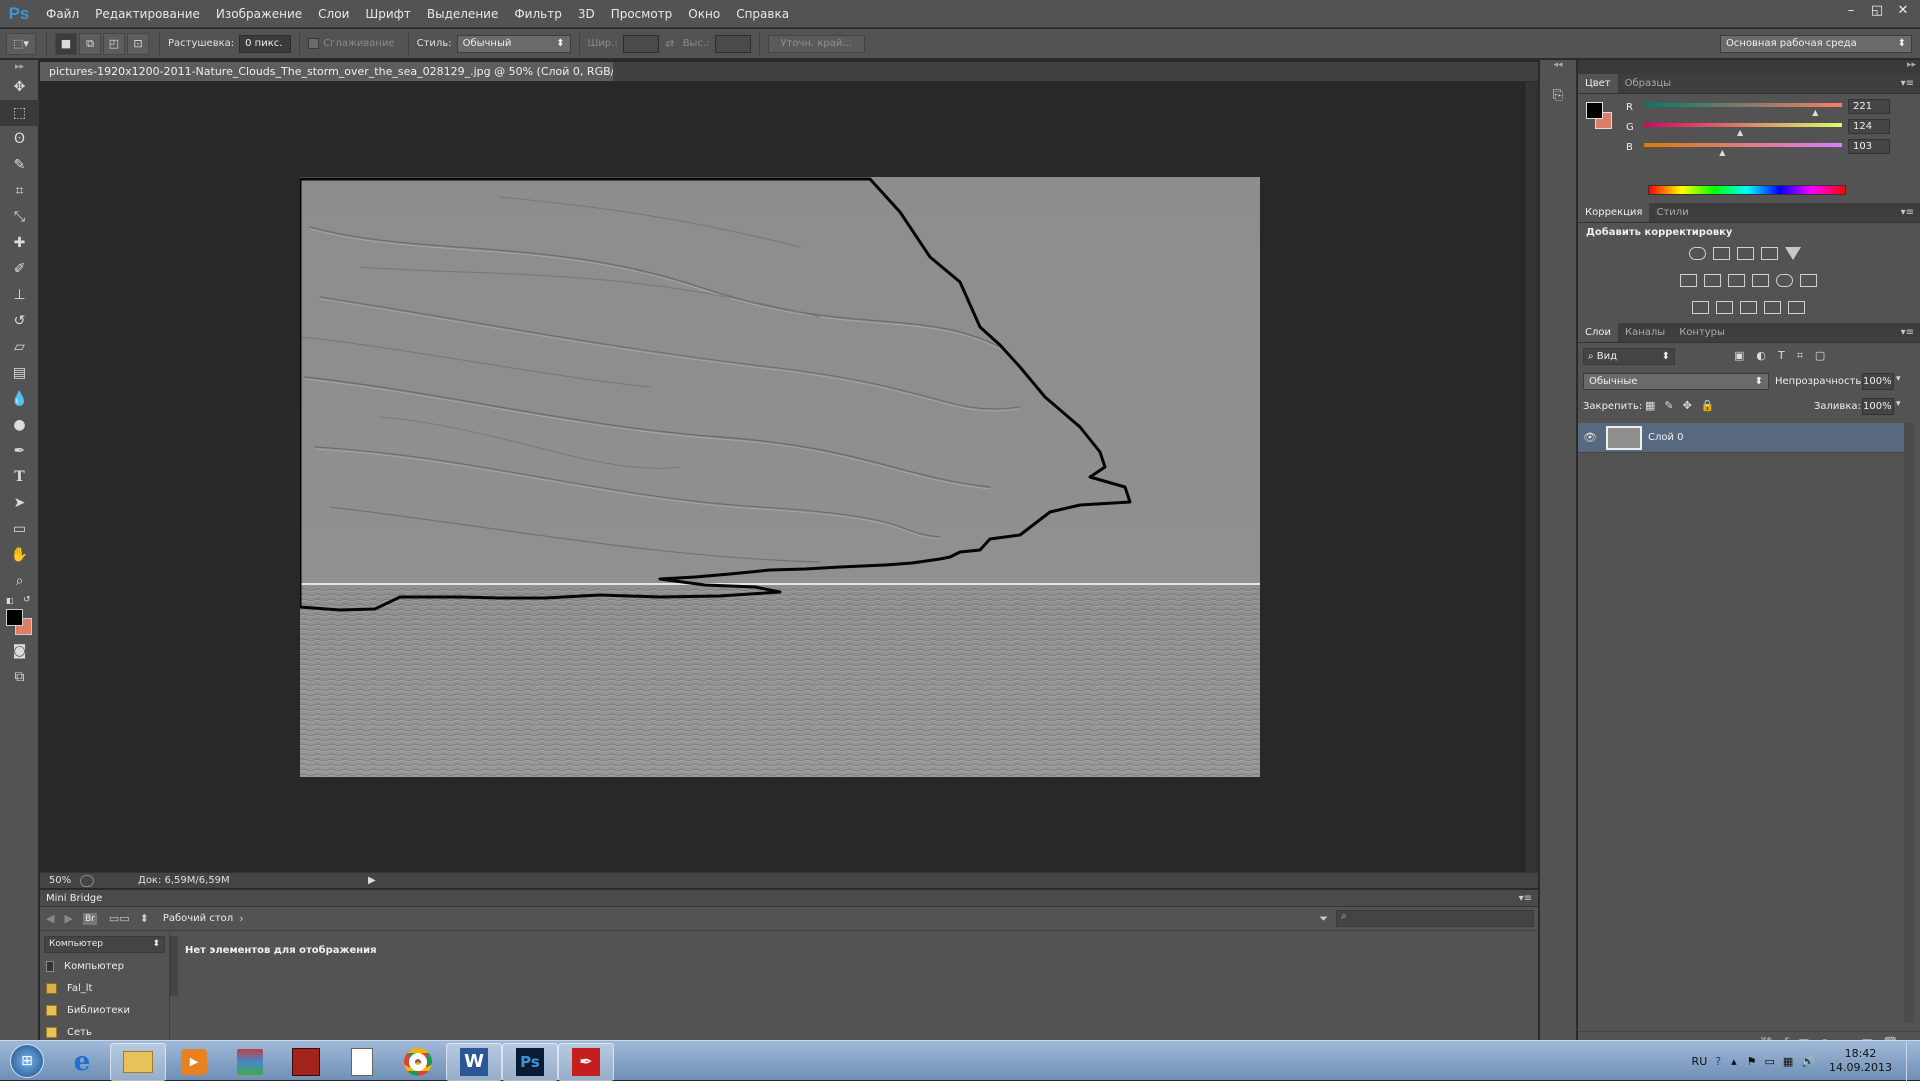  I want to click on quick-select-tool-icon: ✎, so click(19, 165).